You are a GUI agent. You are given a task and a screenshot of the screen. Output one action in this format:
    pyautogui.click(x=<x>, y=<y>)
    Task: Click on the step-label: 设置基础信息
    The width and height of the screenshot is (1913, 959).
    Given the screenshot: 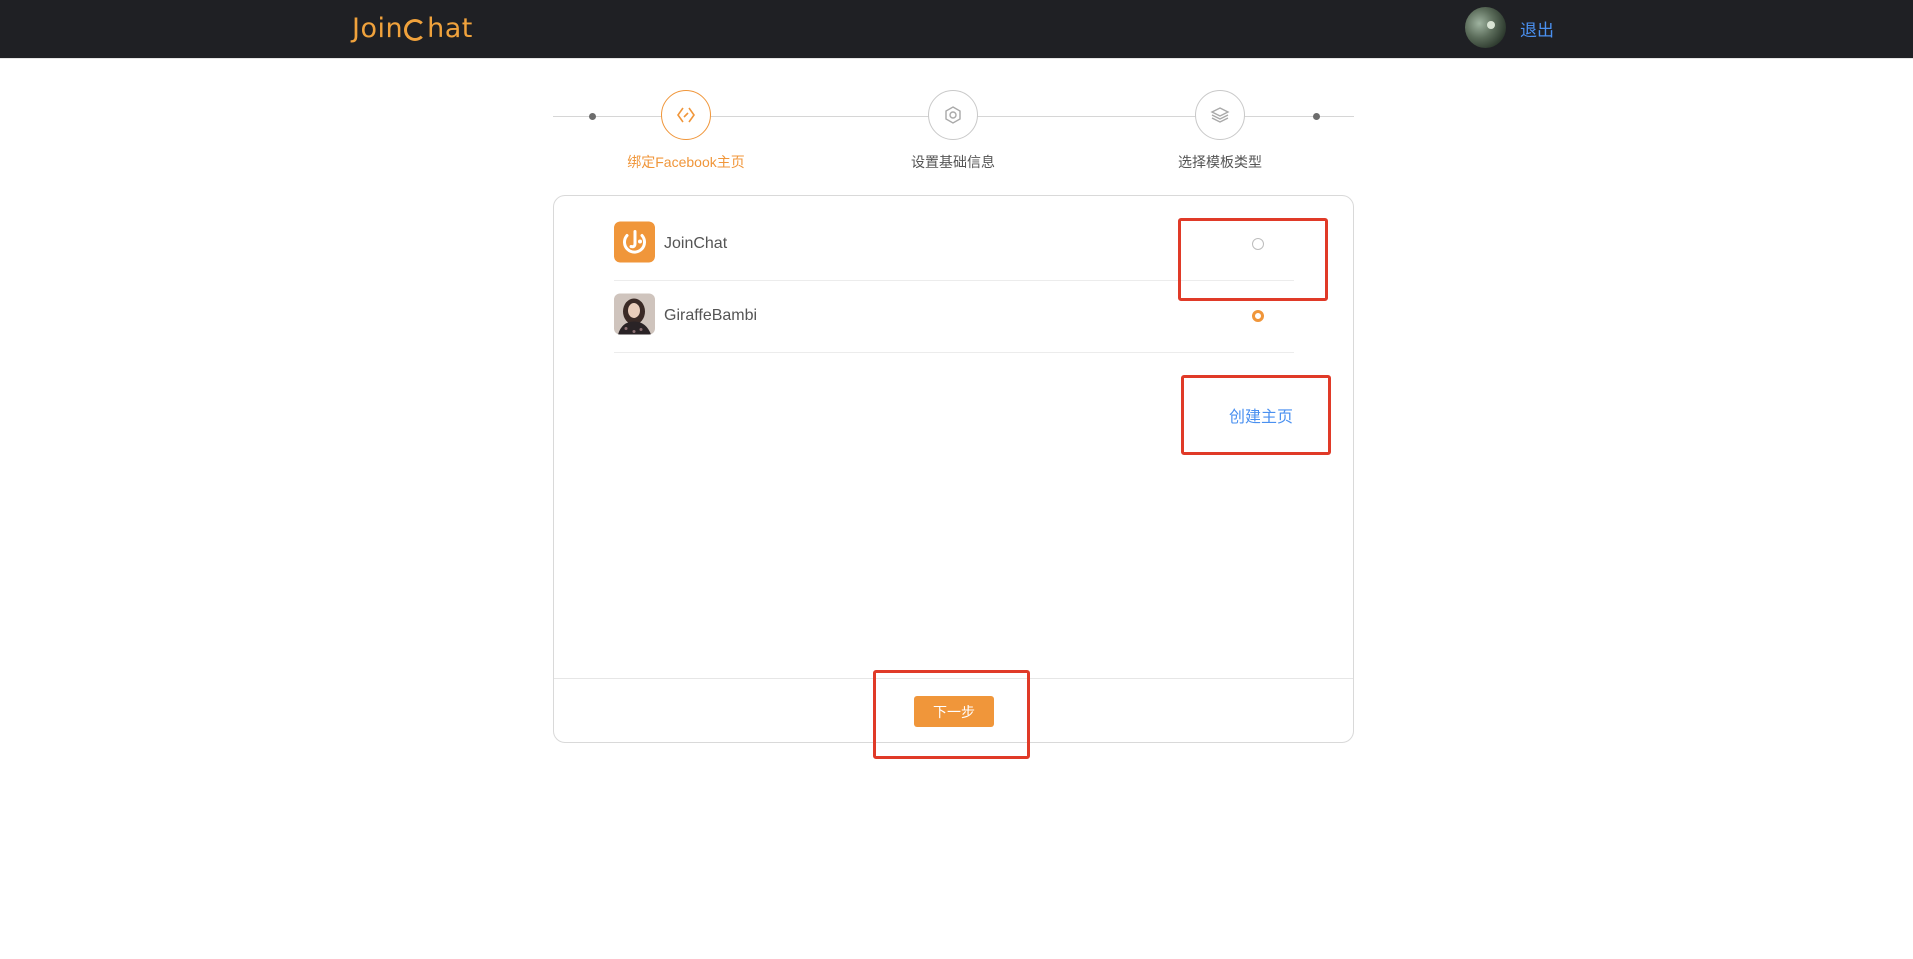 What is the action you would take?
    pyautogui.click(x=953, y=162)
    